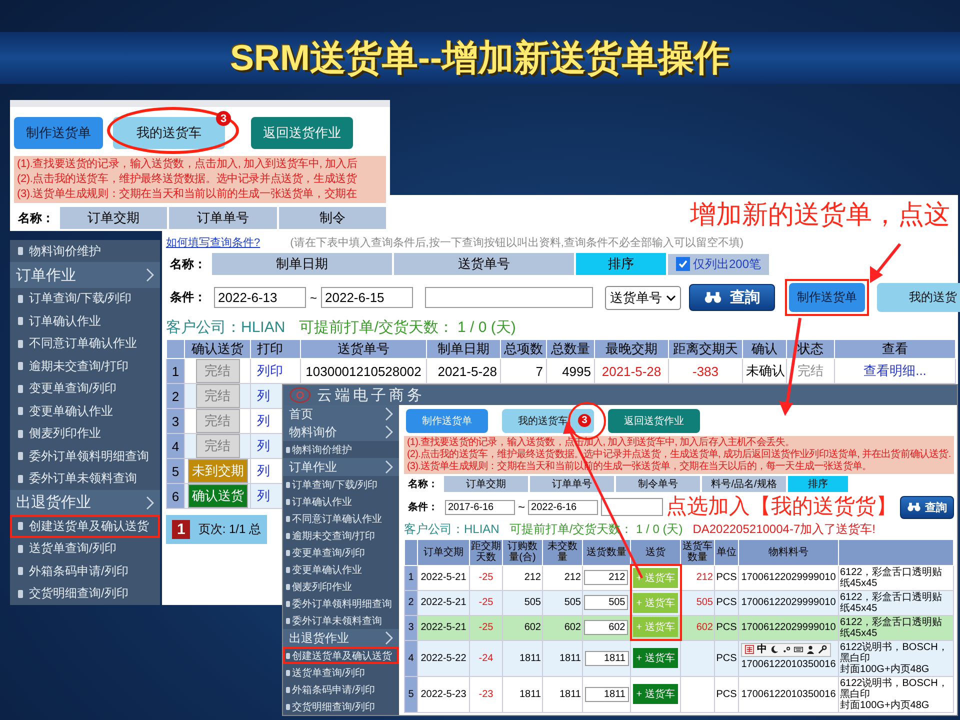 Image resolution: width=960 pixels, height=720 pixels. What do you see at coordinates (786, 649) in the screenshot?
I see `punctuation-icon` at bounding box center [786, 649].